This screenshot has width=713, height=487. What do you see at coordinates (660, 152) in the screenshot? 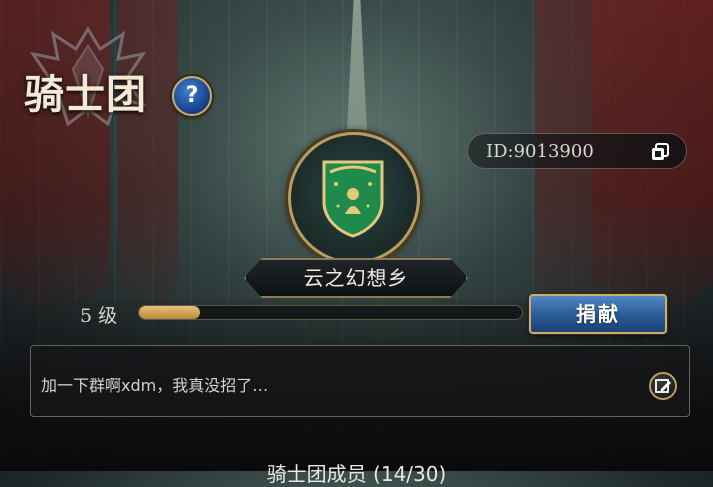
I see `copy-icon` at bounding box center [660, 152].